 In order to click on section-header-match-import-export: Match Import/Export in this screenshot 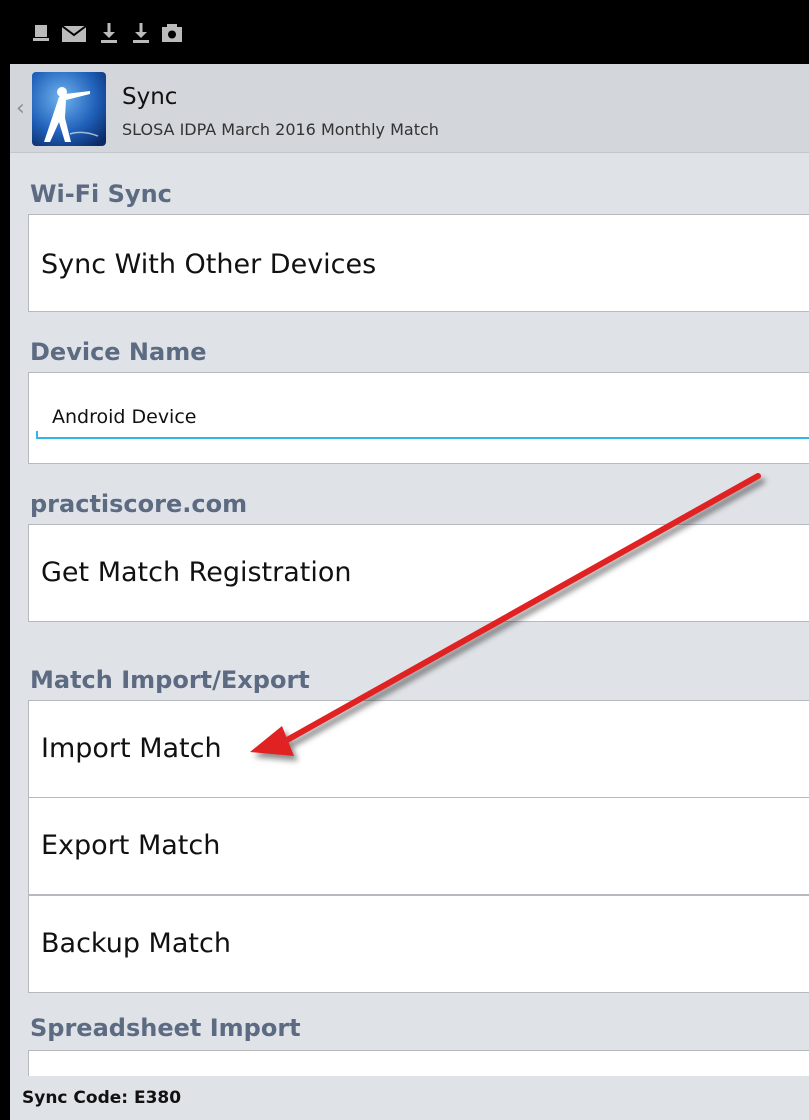, I will do `click(170, 680)`.